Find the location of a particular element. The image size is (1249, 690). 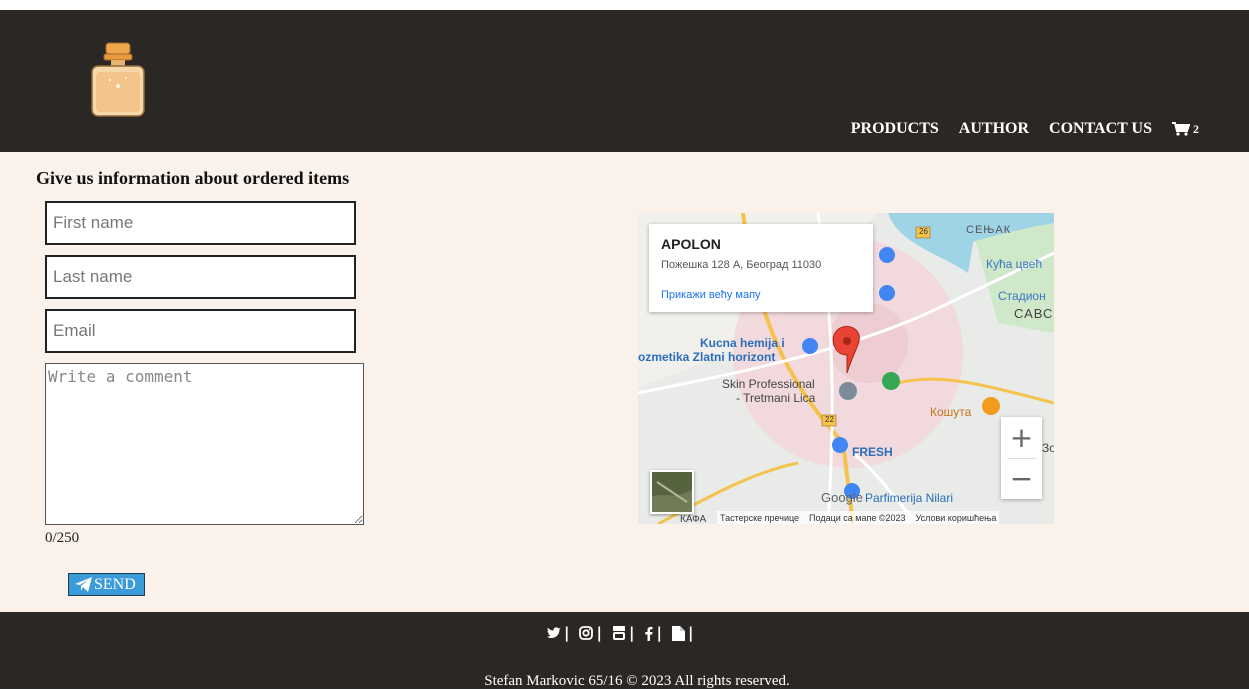

place-address: Пожешка 128 А, Београд 11030 is located at coordinates (741, 265).